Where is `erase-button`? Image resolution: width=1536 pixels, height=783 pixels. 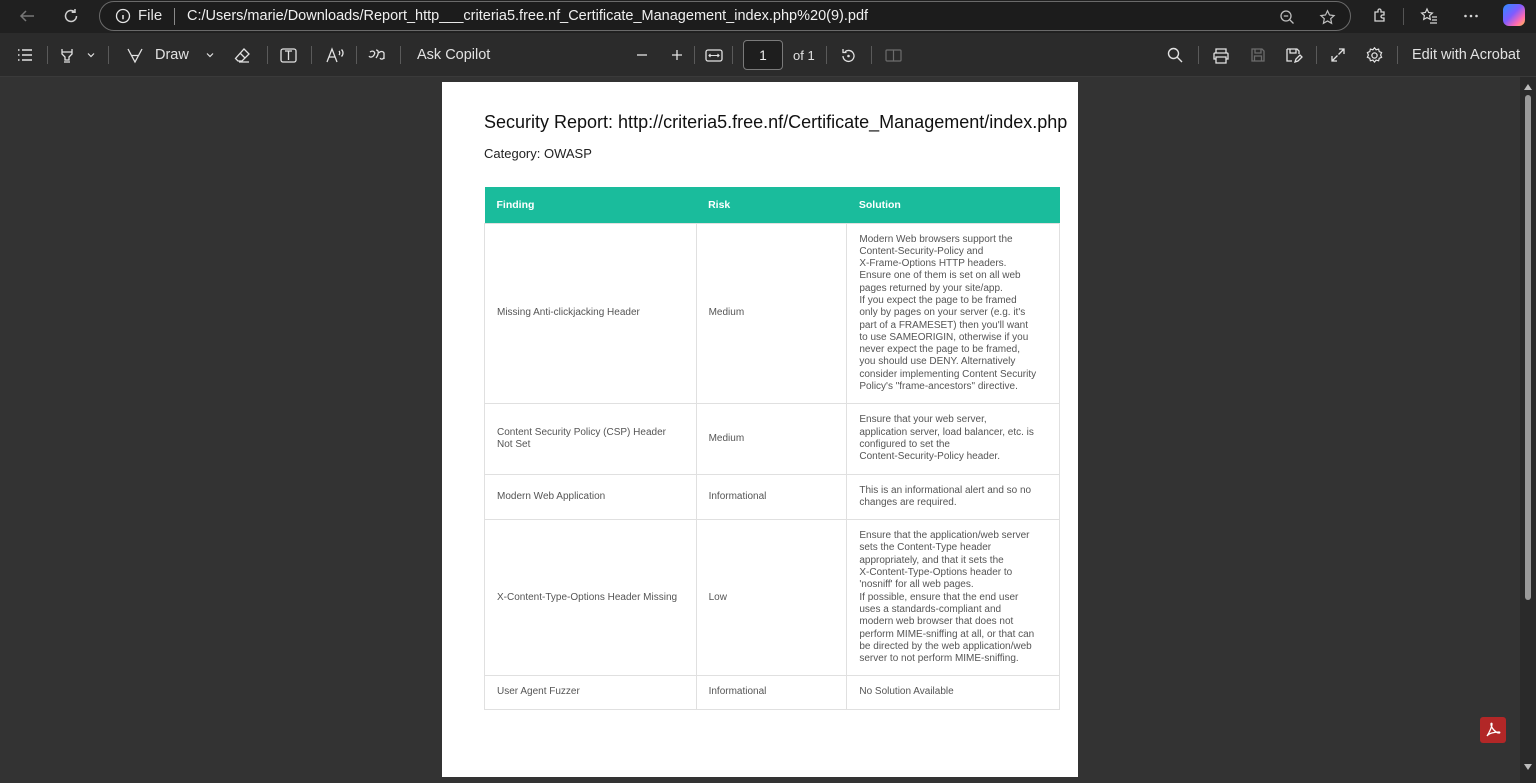 erase-button is located at coordinates (242, 55).